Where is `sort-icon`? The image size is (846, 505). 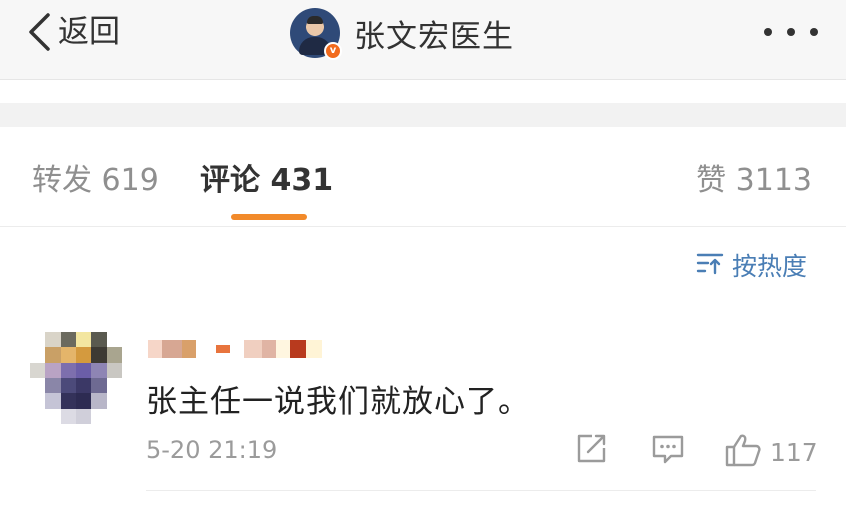 sort-icon is located at coordinates (710, 265).